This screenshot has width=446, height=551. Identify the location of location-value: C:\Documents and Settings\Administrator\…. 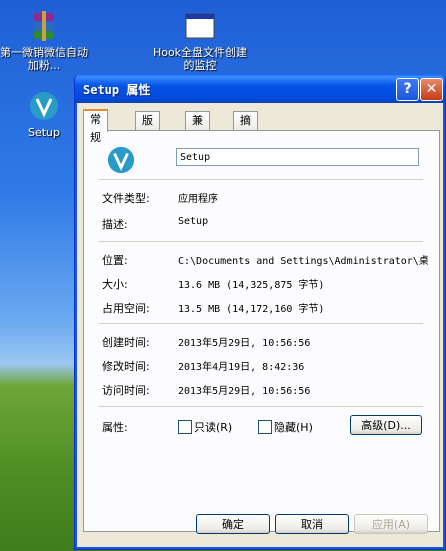
(303, 261).